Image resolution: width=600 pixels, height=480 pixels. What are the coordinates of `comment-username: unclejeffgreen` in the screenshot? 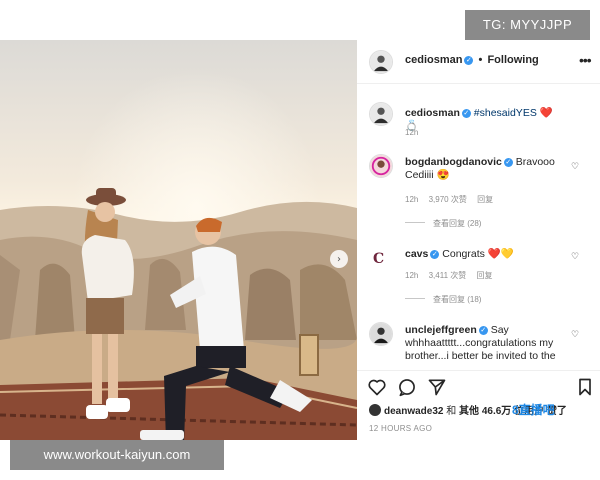 It's located at (441, 330).